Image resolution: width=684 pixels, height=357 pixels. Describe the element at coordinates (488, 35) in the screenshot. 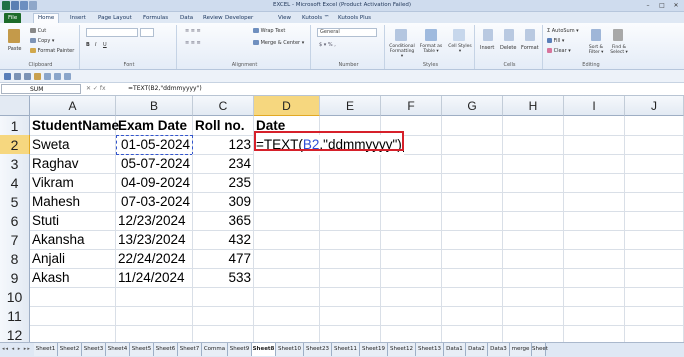

I see `insert-cells-icon` at that location.